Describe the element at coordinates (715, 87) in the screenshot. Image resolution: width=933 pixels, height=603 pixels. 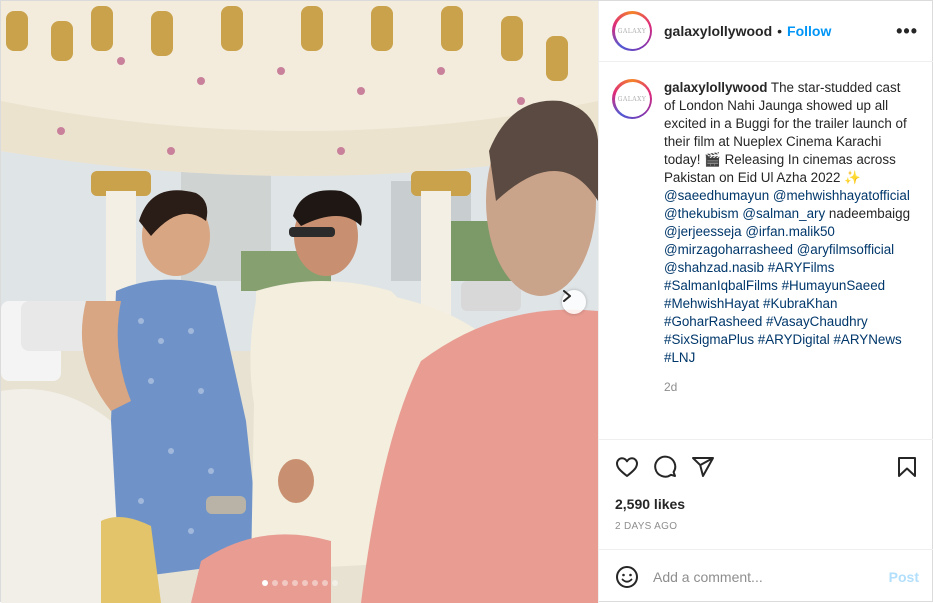
I see `caption-username-link: galaxylollywood` at that location.